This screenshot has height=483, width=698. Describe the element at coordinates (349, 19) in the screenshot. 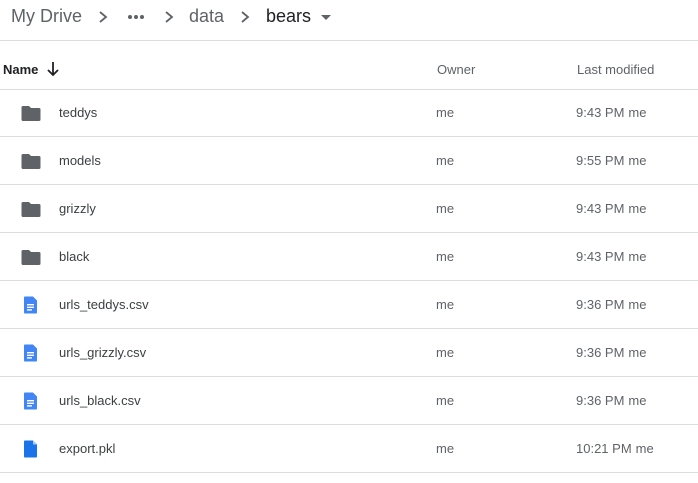

I see `breadcrumb: My Drive data bears` at that location.